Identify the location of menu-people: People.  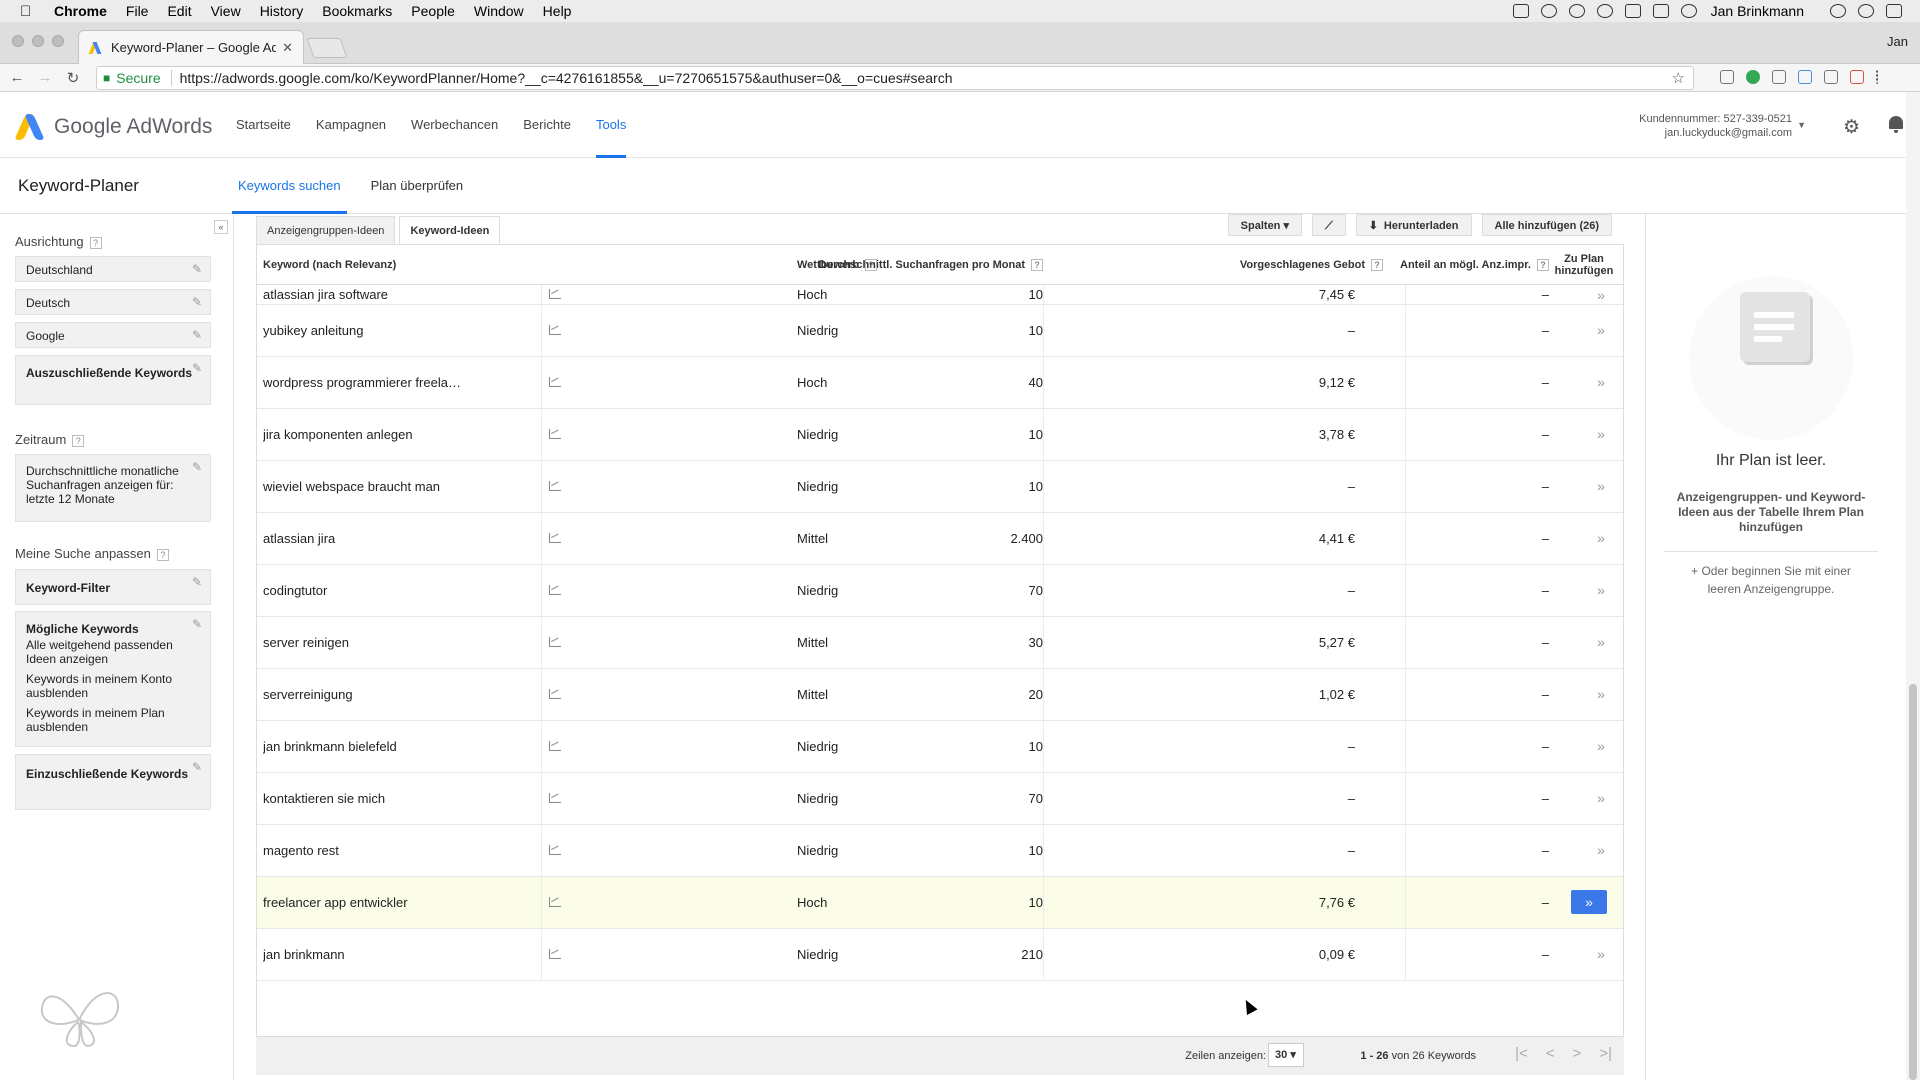
(433, 11).